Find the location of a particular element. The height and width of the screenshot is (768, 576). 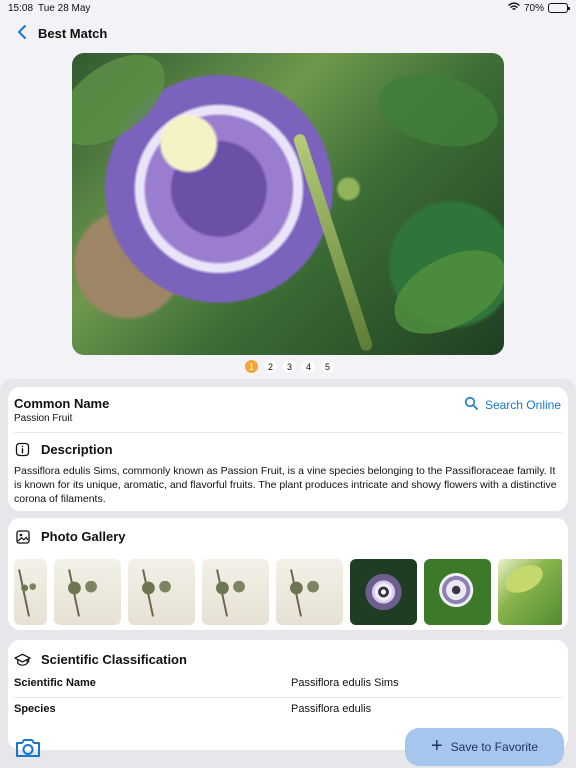

photo-gallery-card: Photo Gallery is located at coordinates (288, 574).